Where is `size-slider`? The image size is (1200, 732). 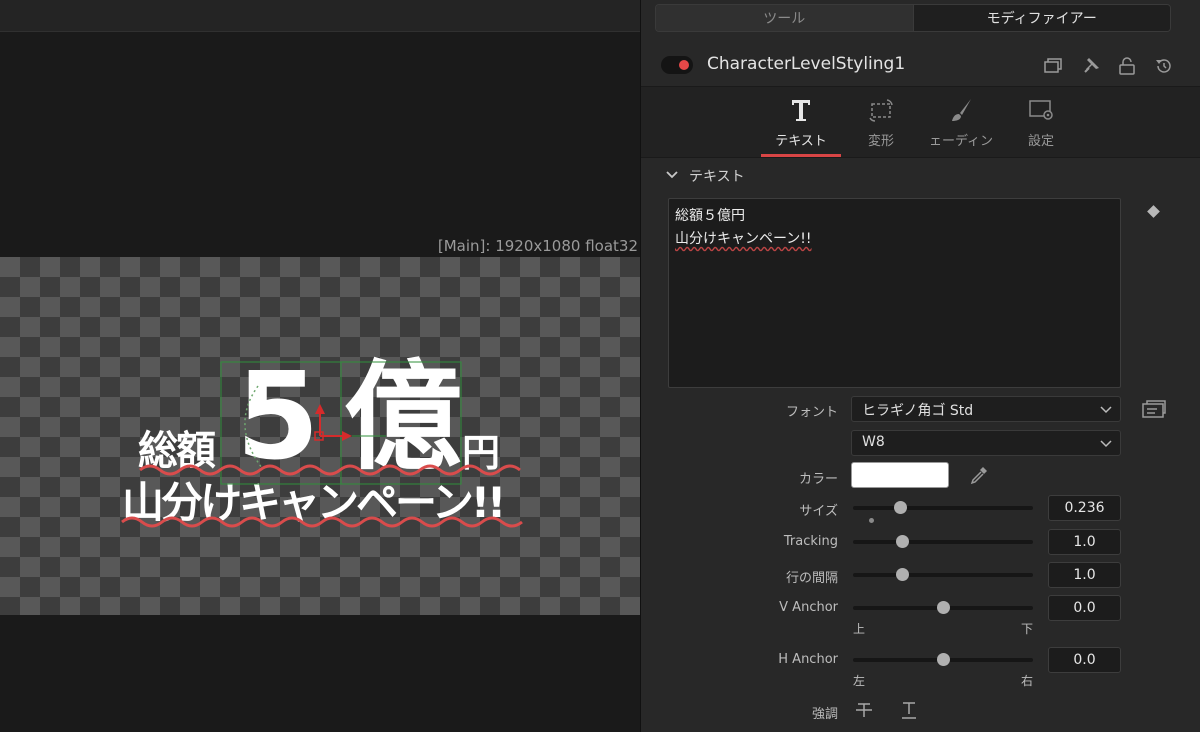 size-slider is located at coordinates (943, 507).